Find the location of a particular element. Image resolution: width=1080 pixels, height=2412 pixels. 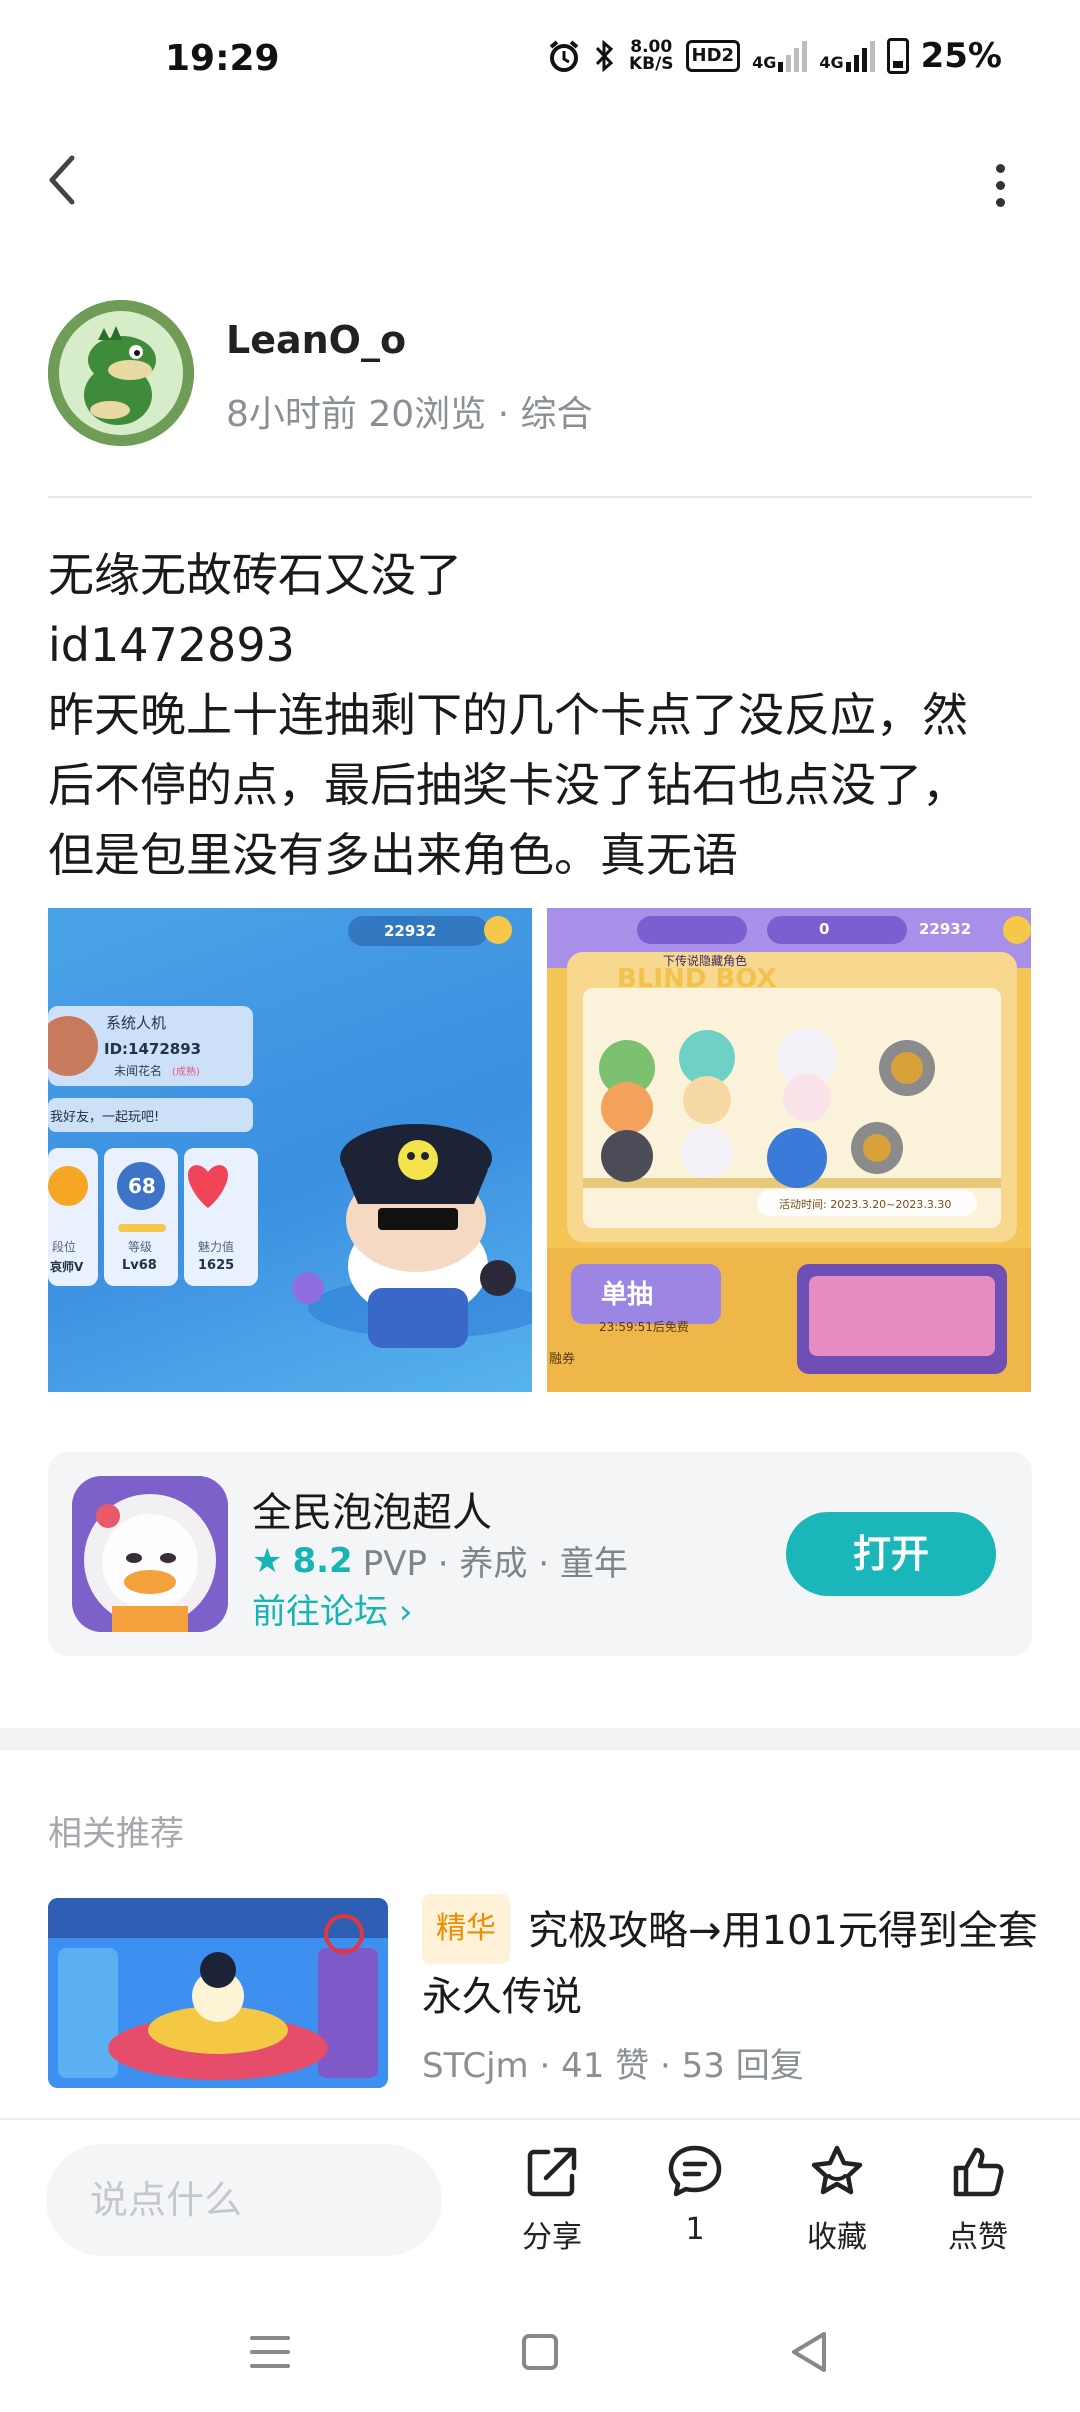

signal-1: 4G is located at coordinates (780, 56).